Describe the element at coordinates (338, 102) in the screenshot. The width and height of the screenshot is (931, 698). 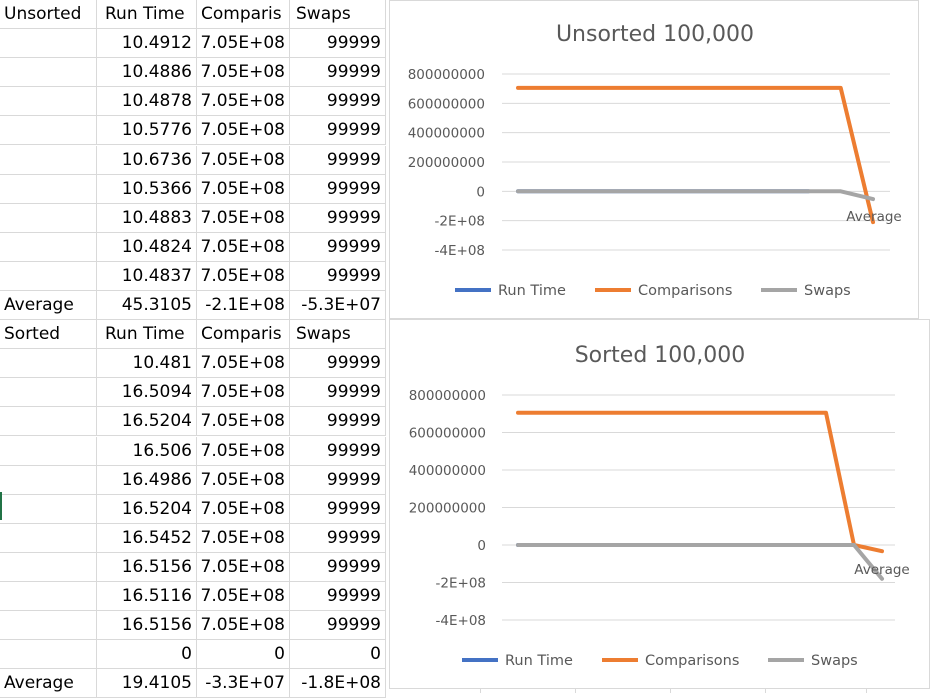
I see `cell-r3-swaps: 99999` at that location.